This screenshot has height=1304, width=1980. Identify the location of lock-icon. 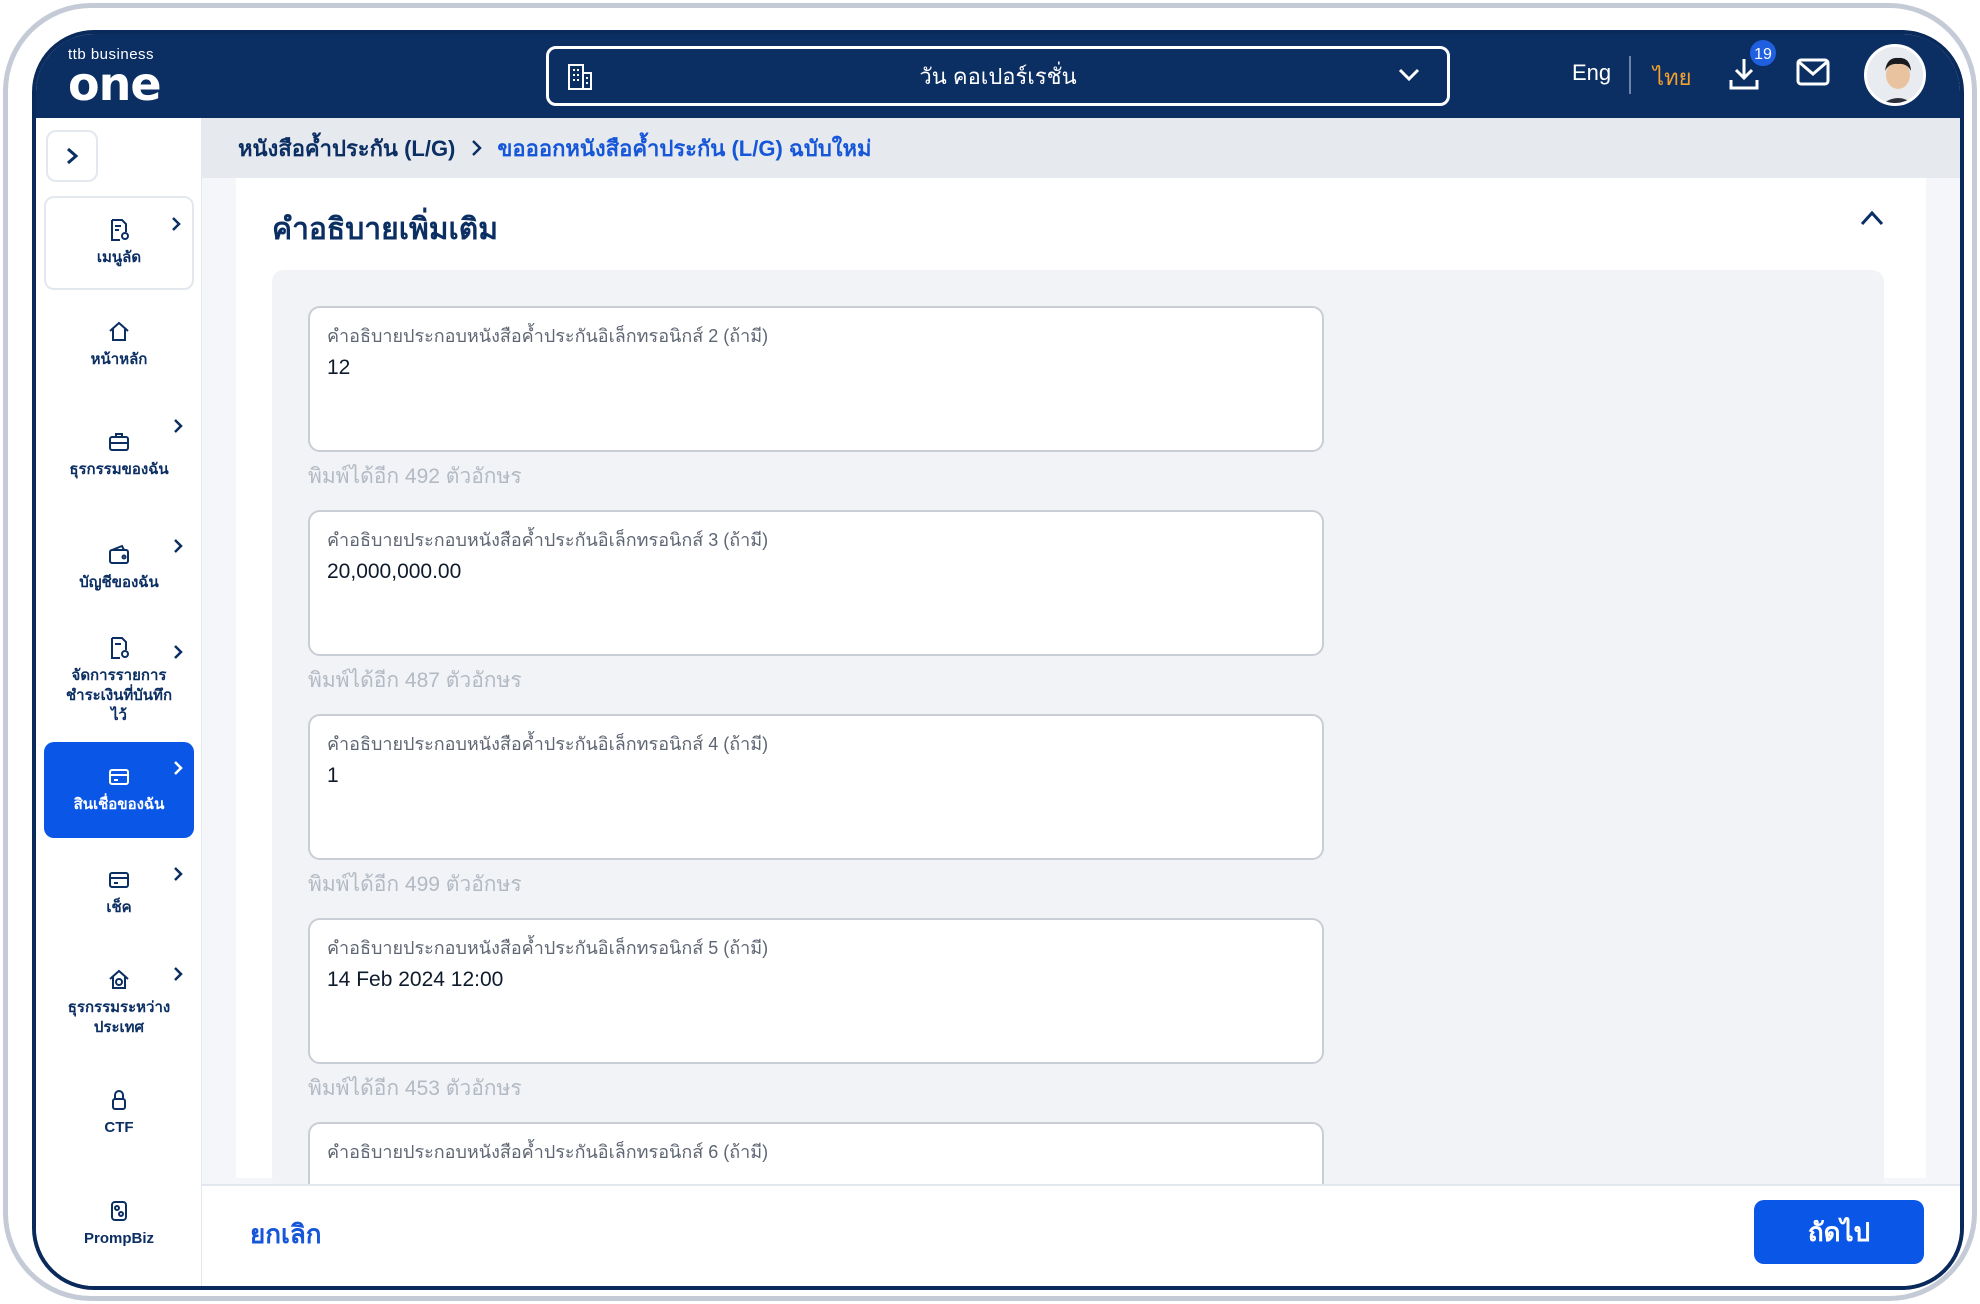
(119, 1100).